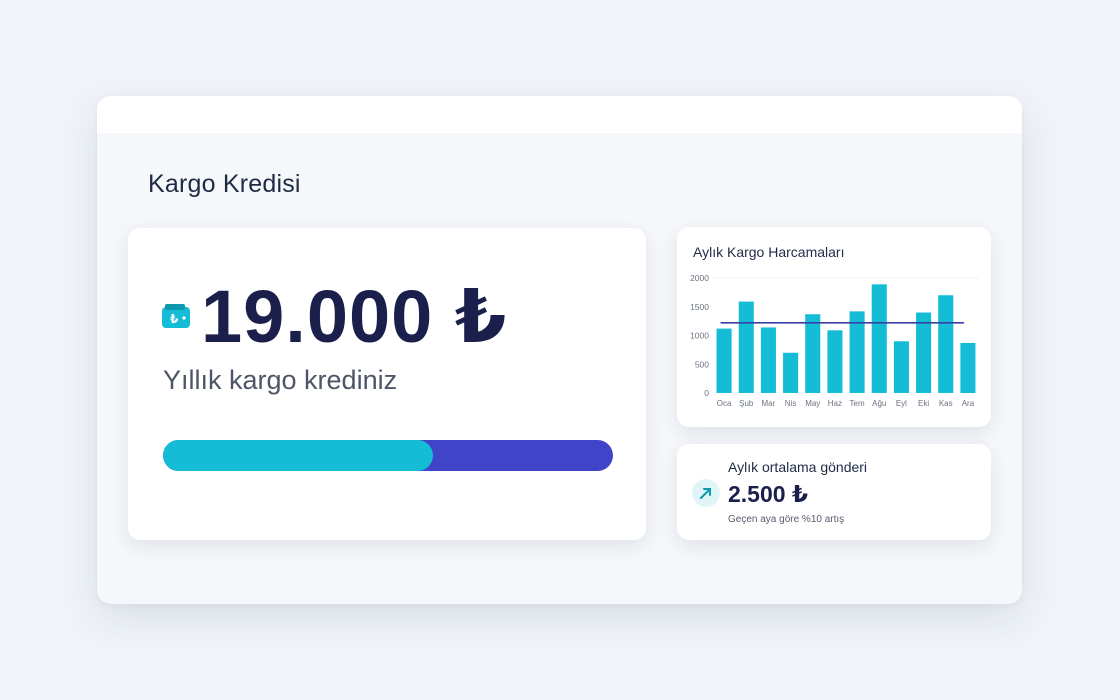  I want to click on chart-bar-Nis, so click(791, 372).